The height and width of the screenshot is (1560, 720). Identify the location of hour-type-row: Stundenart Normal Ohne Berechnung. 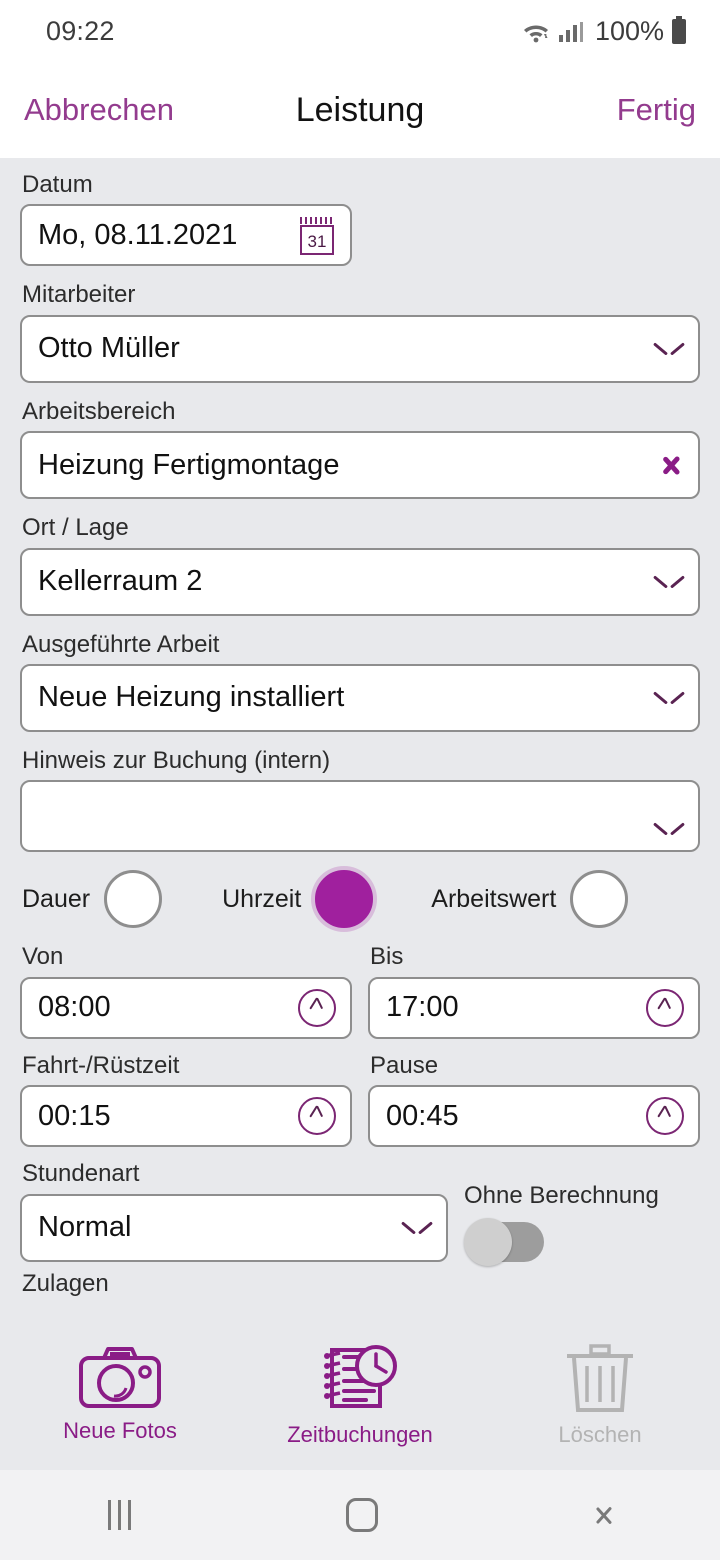
(360, 1213).